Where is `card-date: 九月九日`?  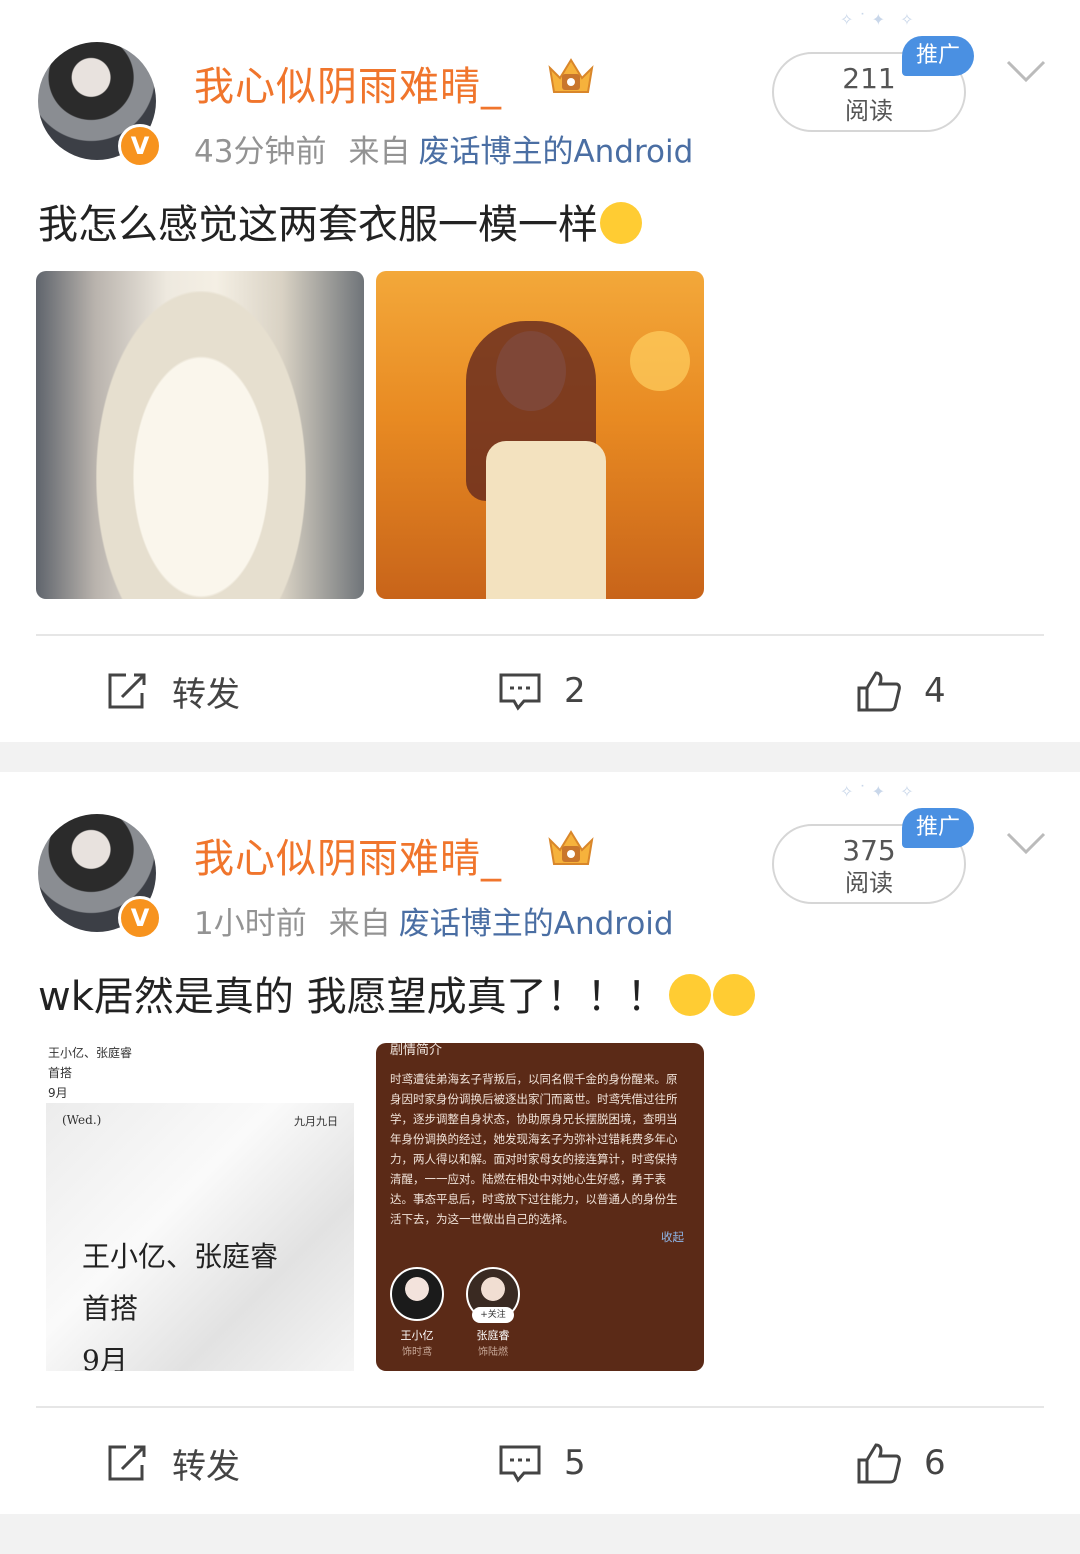
card-date: 九月九日 is located at coordinates (316, 1121).